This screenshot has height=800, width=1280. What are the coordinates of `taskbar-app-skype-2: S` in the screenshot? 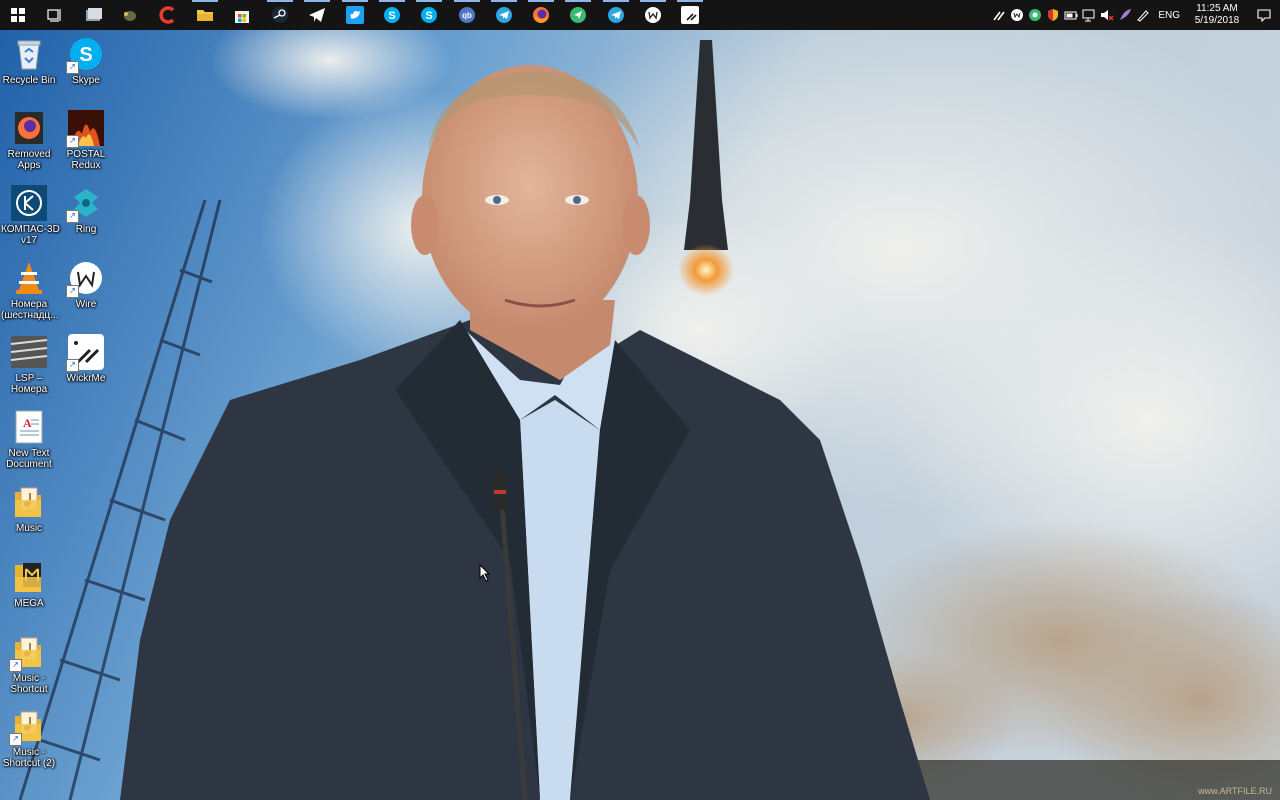 It's located at (429, 15).